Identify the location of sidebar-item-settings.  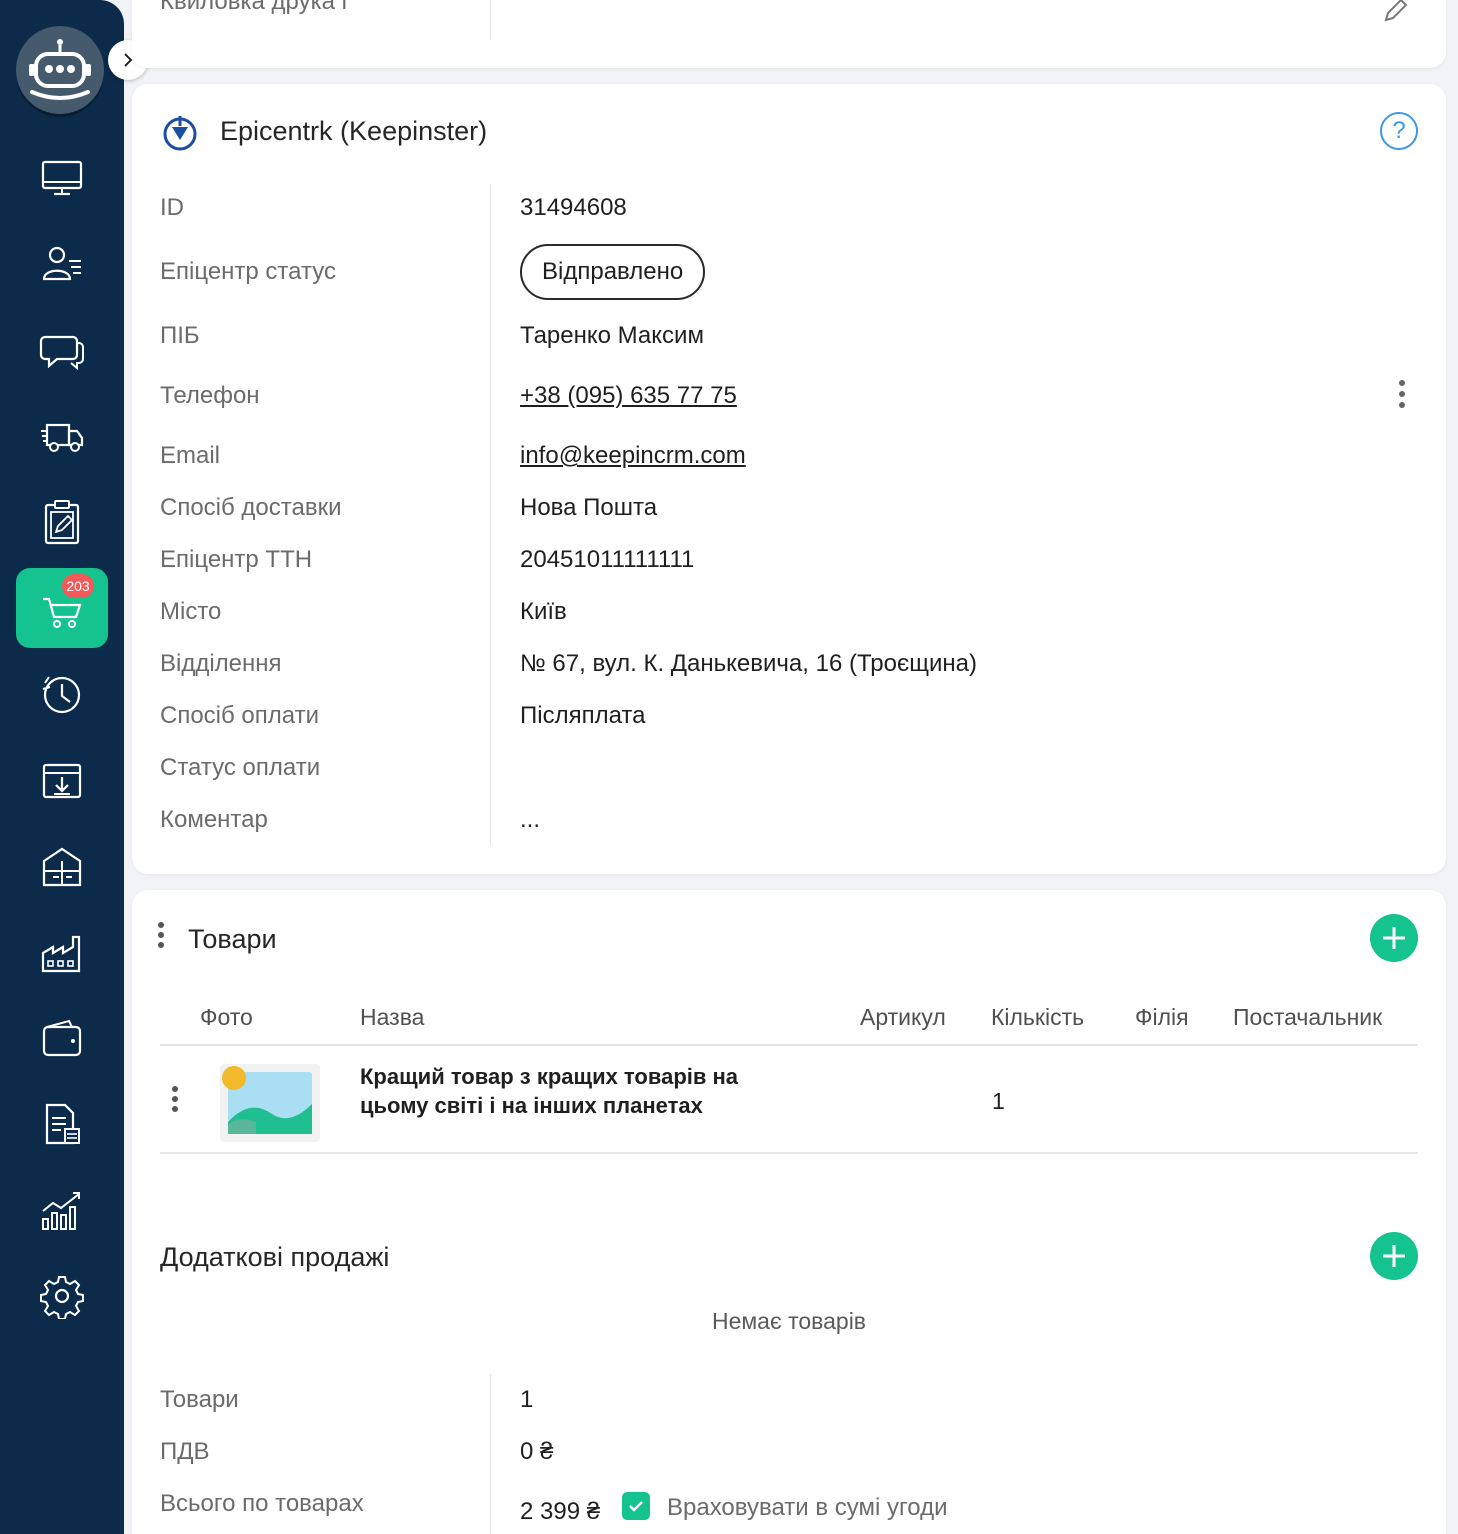
(62, 1296).